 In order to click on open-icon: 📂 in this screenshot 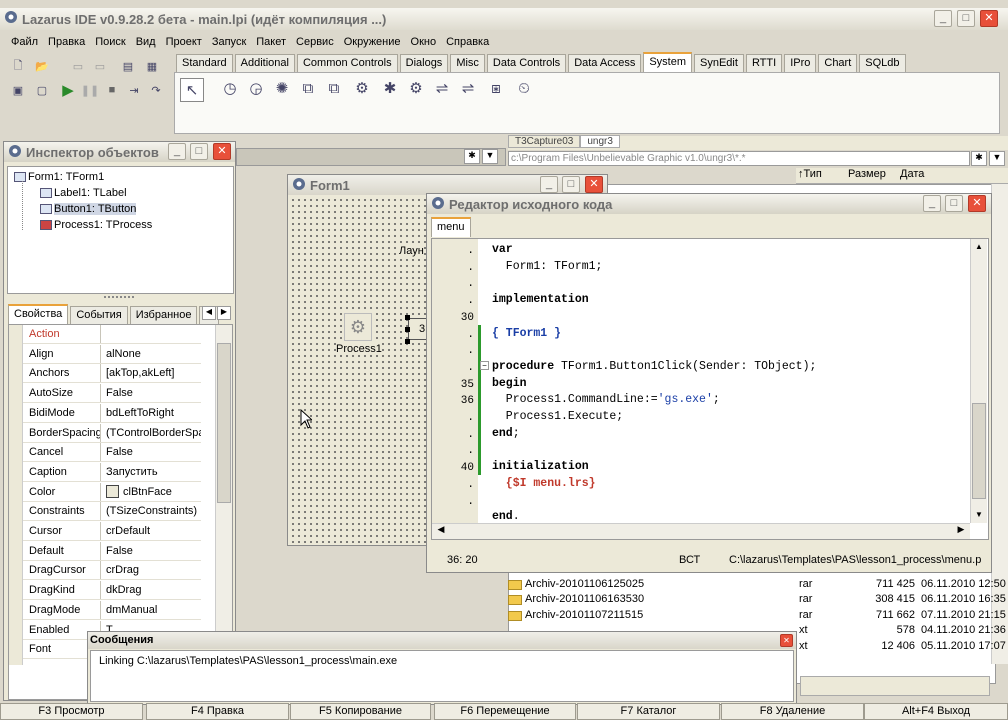, I will do `click(42, 66)`.